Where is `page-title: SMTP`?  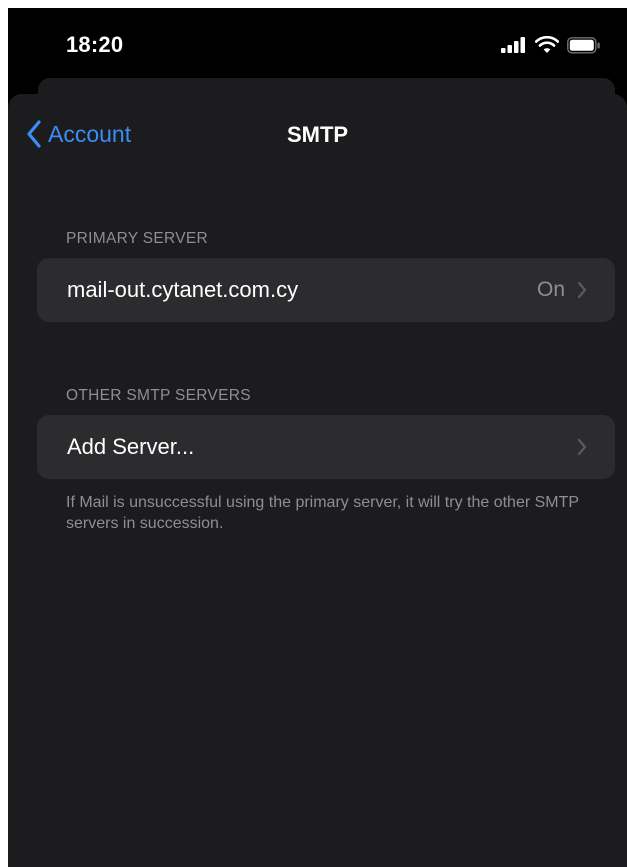
page-title: SMTP is located at coordinates (317, 134).